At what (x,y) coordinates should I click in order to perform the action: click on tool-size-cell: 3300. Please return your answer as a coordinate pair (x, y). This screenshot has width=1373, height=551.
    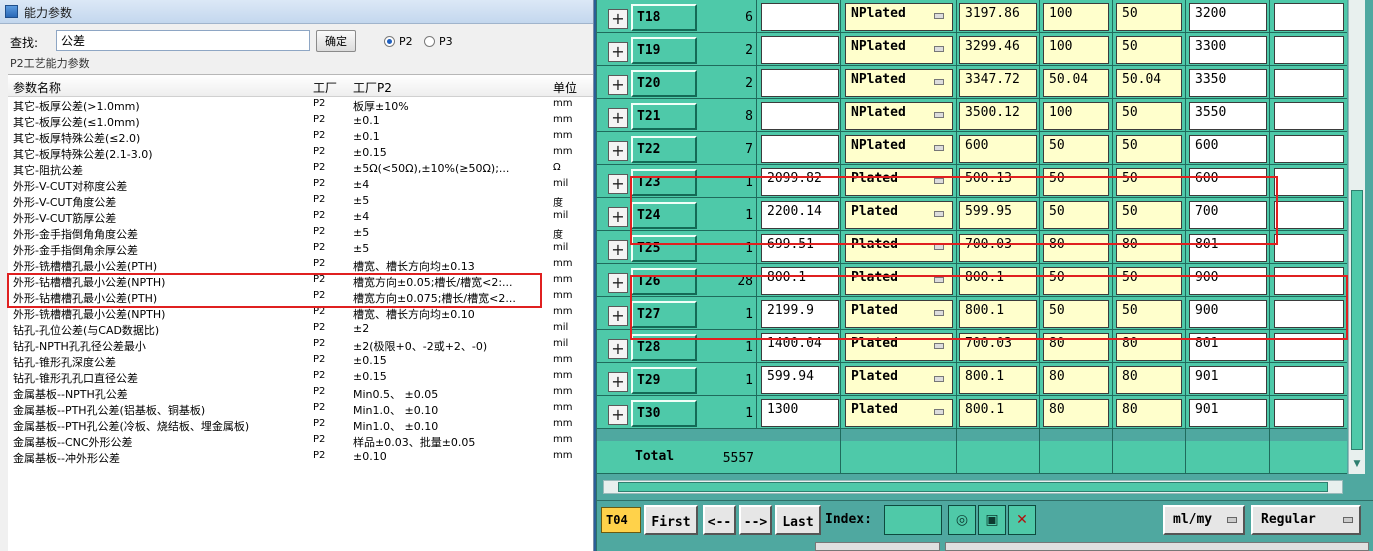
    Looking at the image, I should click on (1228, 50).